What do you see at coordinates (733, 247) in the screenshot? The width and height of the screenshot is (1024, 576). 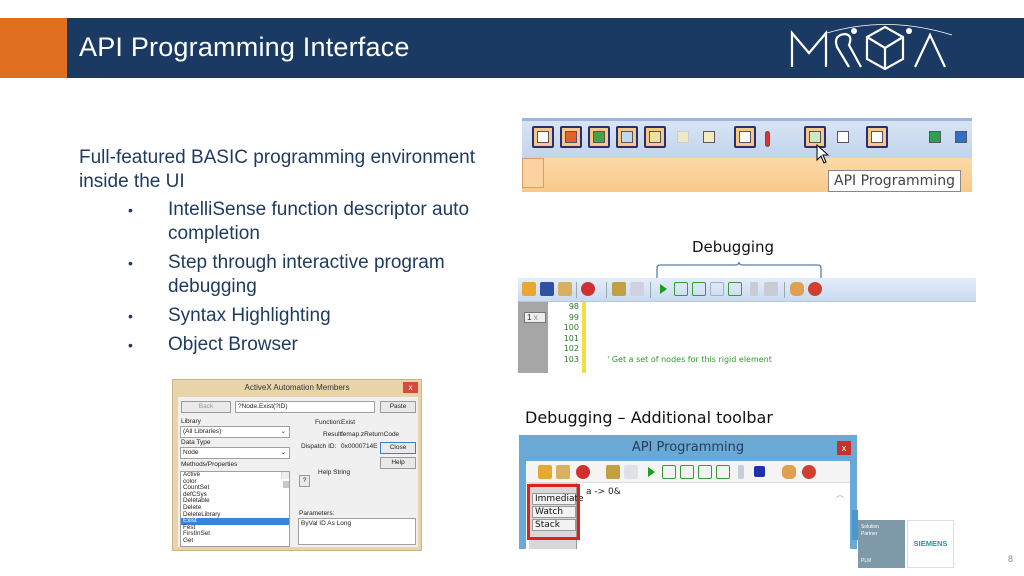 I see `debugging-label: Debugging` at bounding box center [733, 247].